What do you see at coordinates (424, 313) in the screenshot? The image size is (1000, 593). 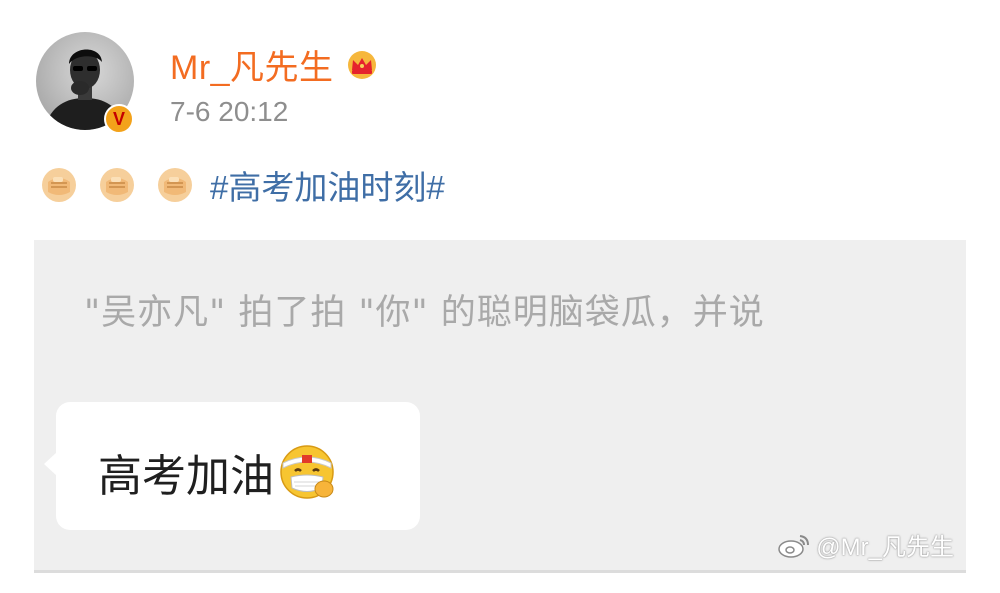 I see `pat-message: "吴亦凡" 拍了拍 "你" 的聪明脑袋瓜，并说` at bounding box center [424, 313].